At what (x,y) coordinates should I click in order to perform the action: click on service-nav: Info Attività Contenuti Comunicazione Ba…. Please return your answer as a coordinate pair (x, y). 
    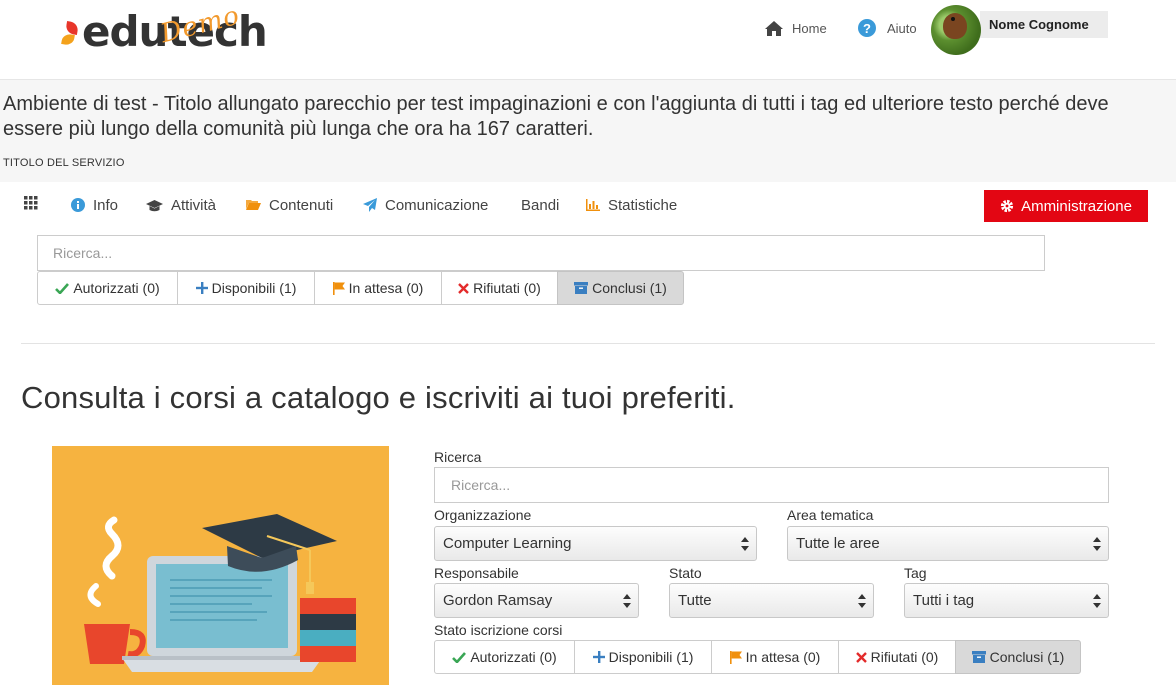
    Looking at the image, I should click on (588, 205).